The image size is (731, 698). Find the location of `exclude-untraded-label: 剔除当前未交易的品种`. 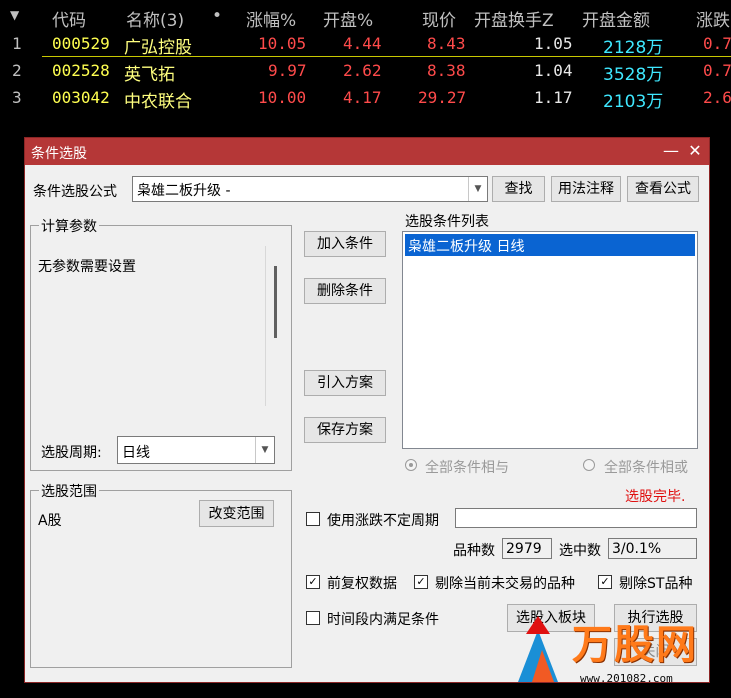

exclude-untraded-label: 剔除当前未交易的品种 is located at coordinates (505, 584).